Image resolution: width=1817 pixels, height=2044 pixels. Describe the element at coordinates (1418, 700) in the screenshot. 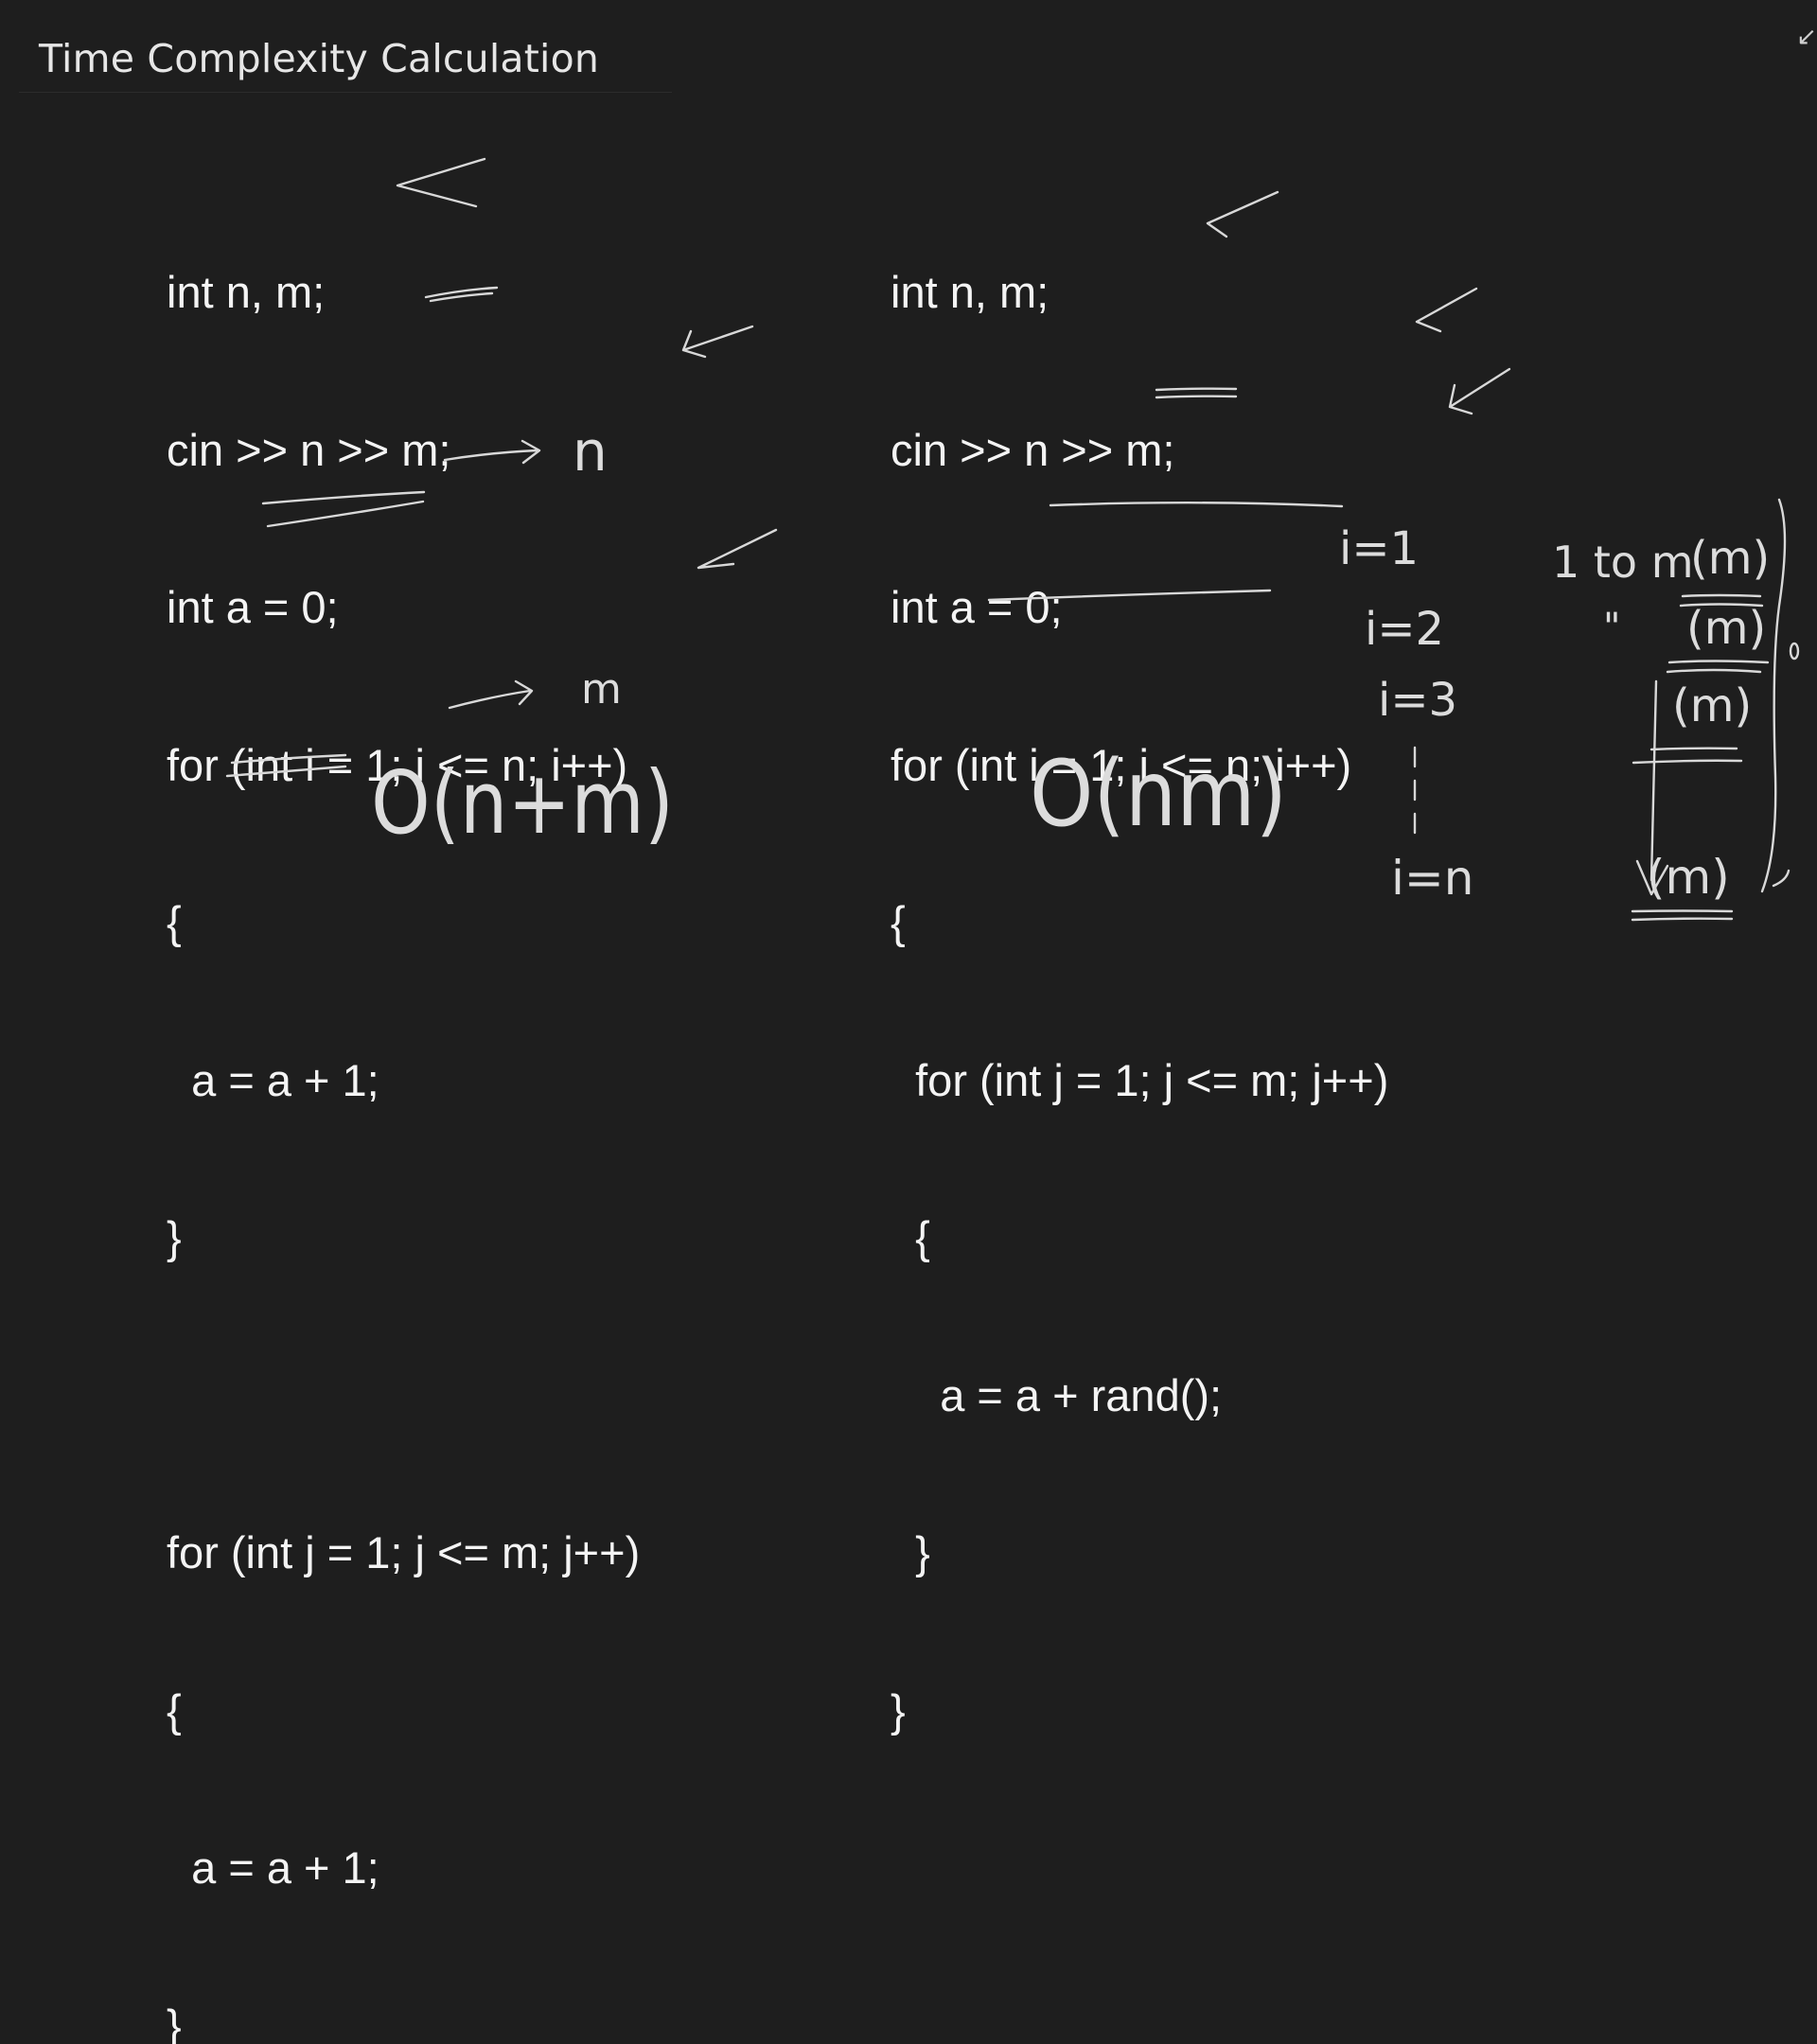

I see `iteration-note: i=3` at that location.